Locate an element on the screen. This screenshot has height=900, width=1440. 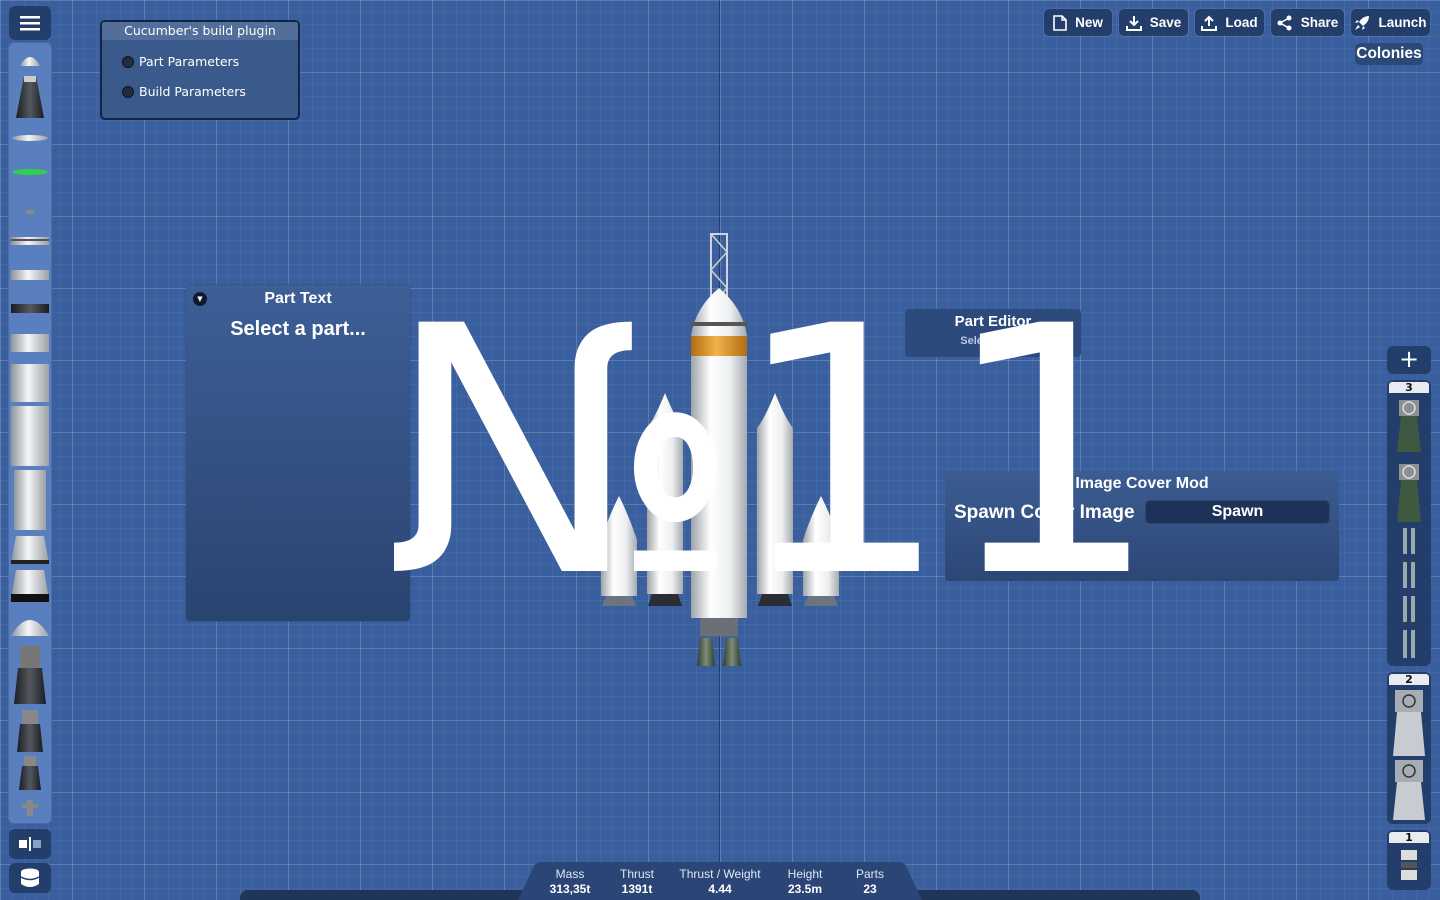
palette-part-adapter-dark is located at coordinates (30, 586).